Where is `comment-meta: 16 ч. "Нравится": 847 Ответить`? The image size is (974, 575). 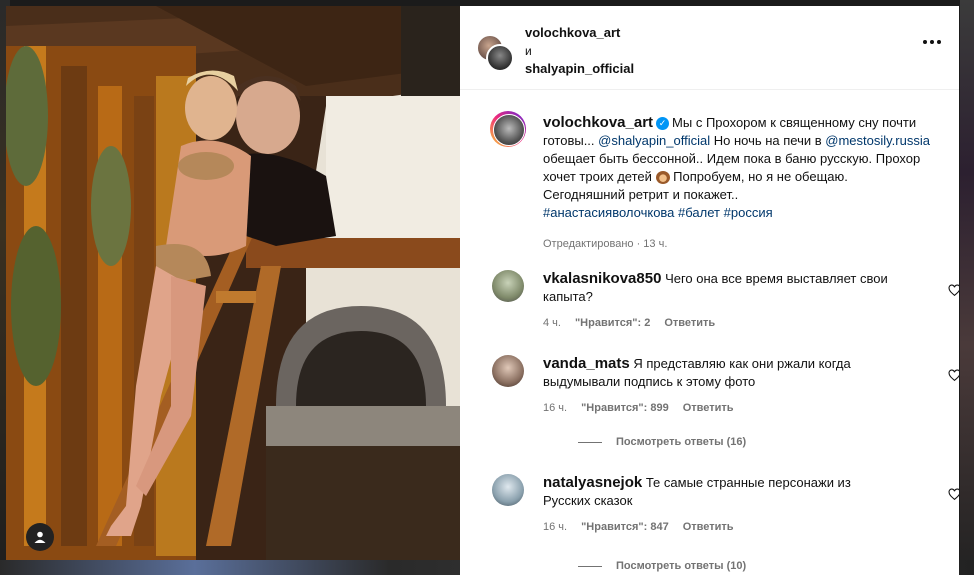
comment-meta: 16 ч. "Нравится": 847 Ответить is located at coordinates (638, 527).